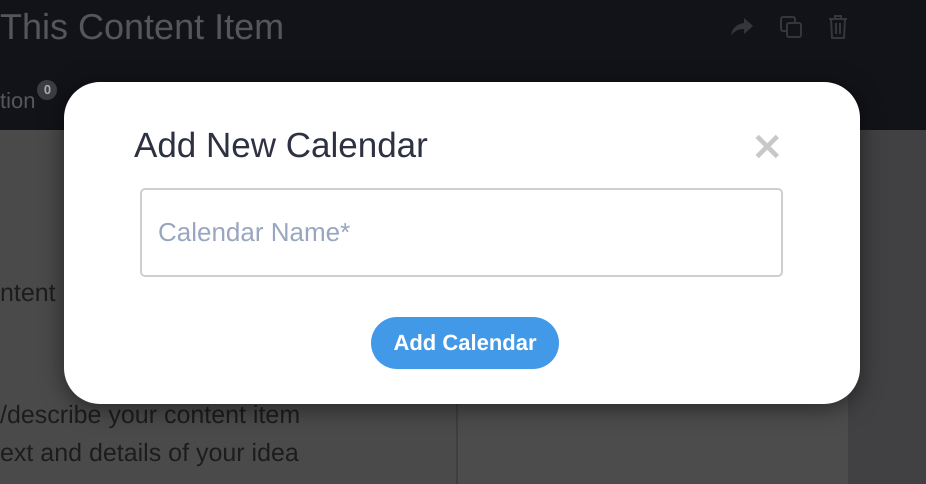 The width and height of the screenshot is (926, 484). What do you see at coordinates (143, 27) in the screenshot?
I see `page-title: This Content Item` at bounding box center [143, 27].